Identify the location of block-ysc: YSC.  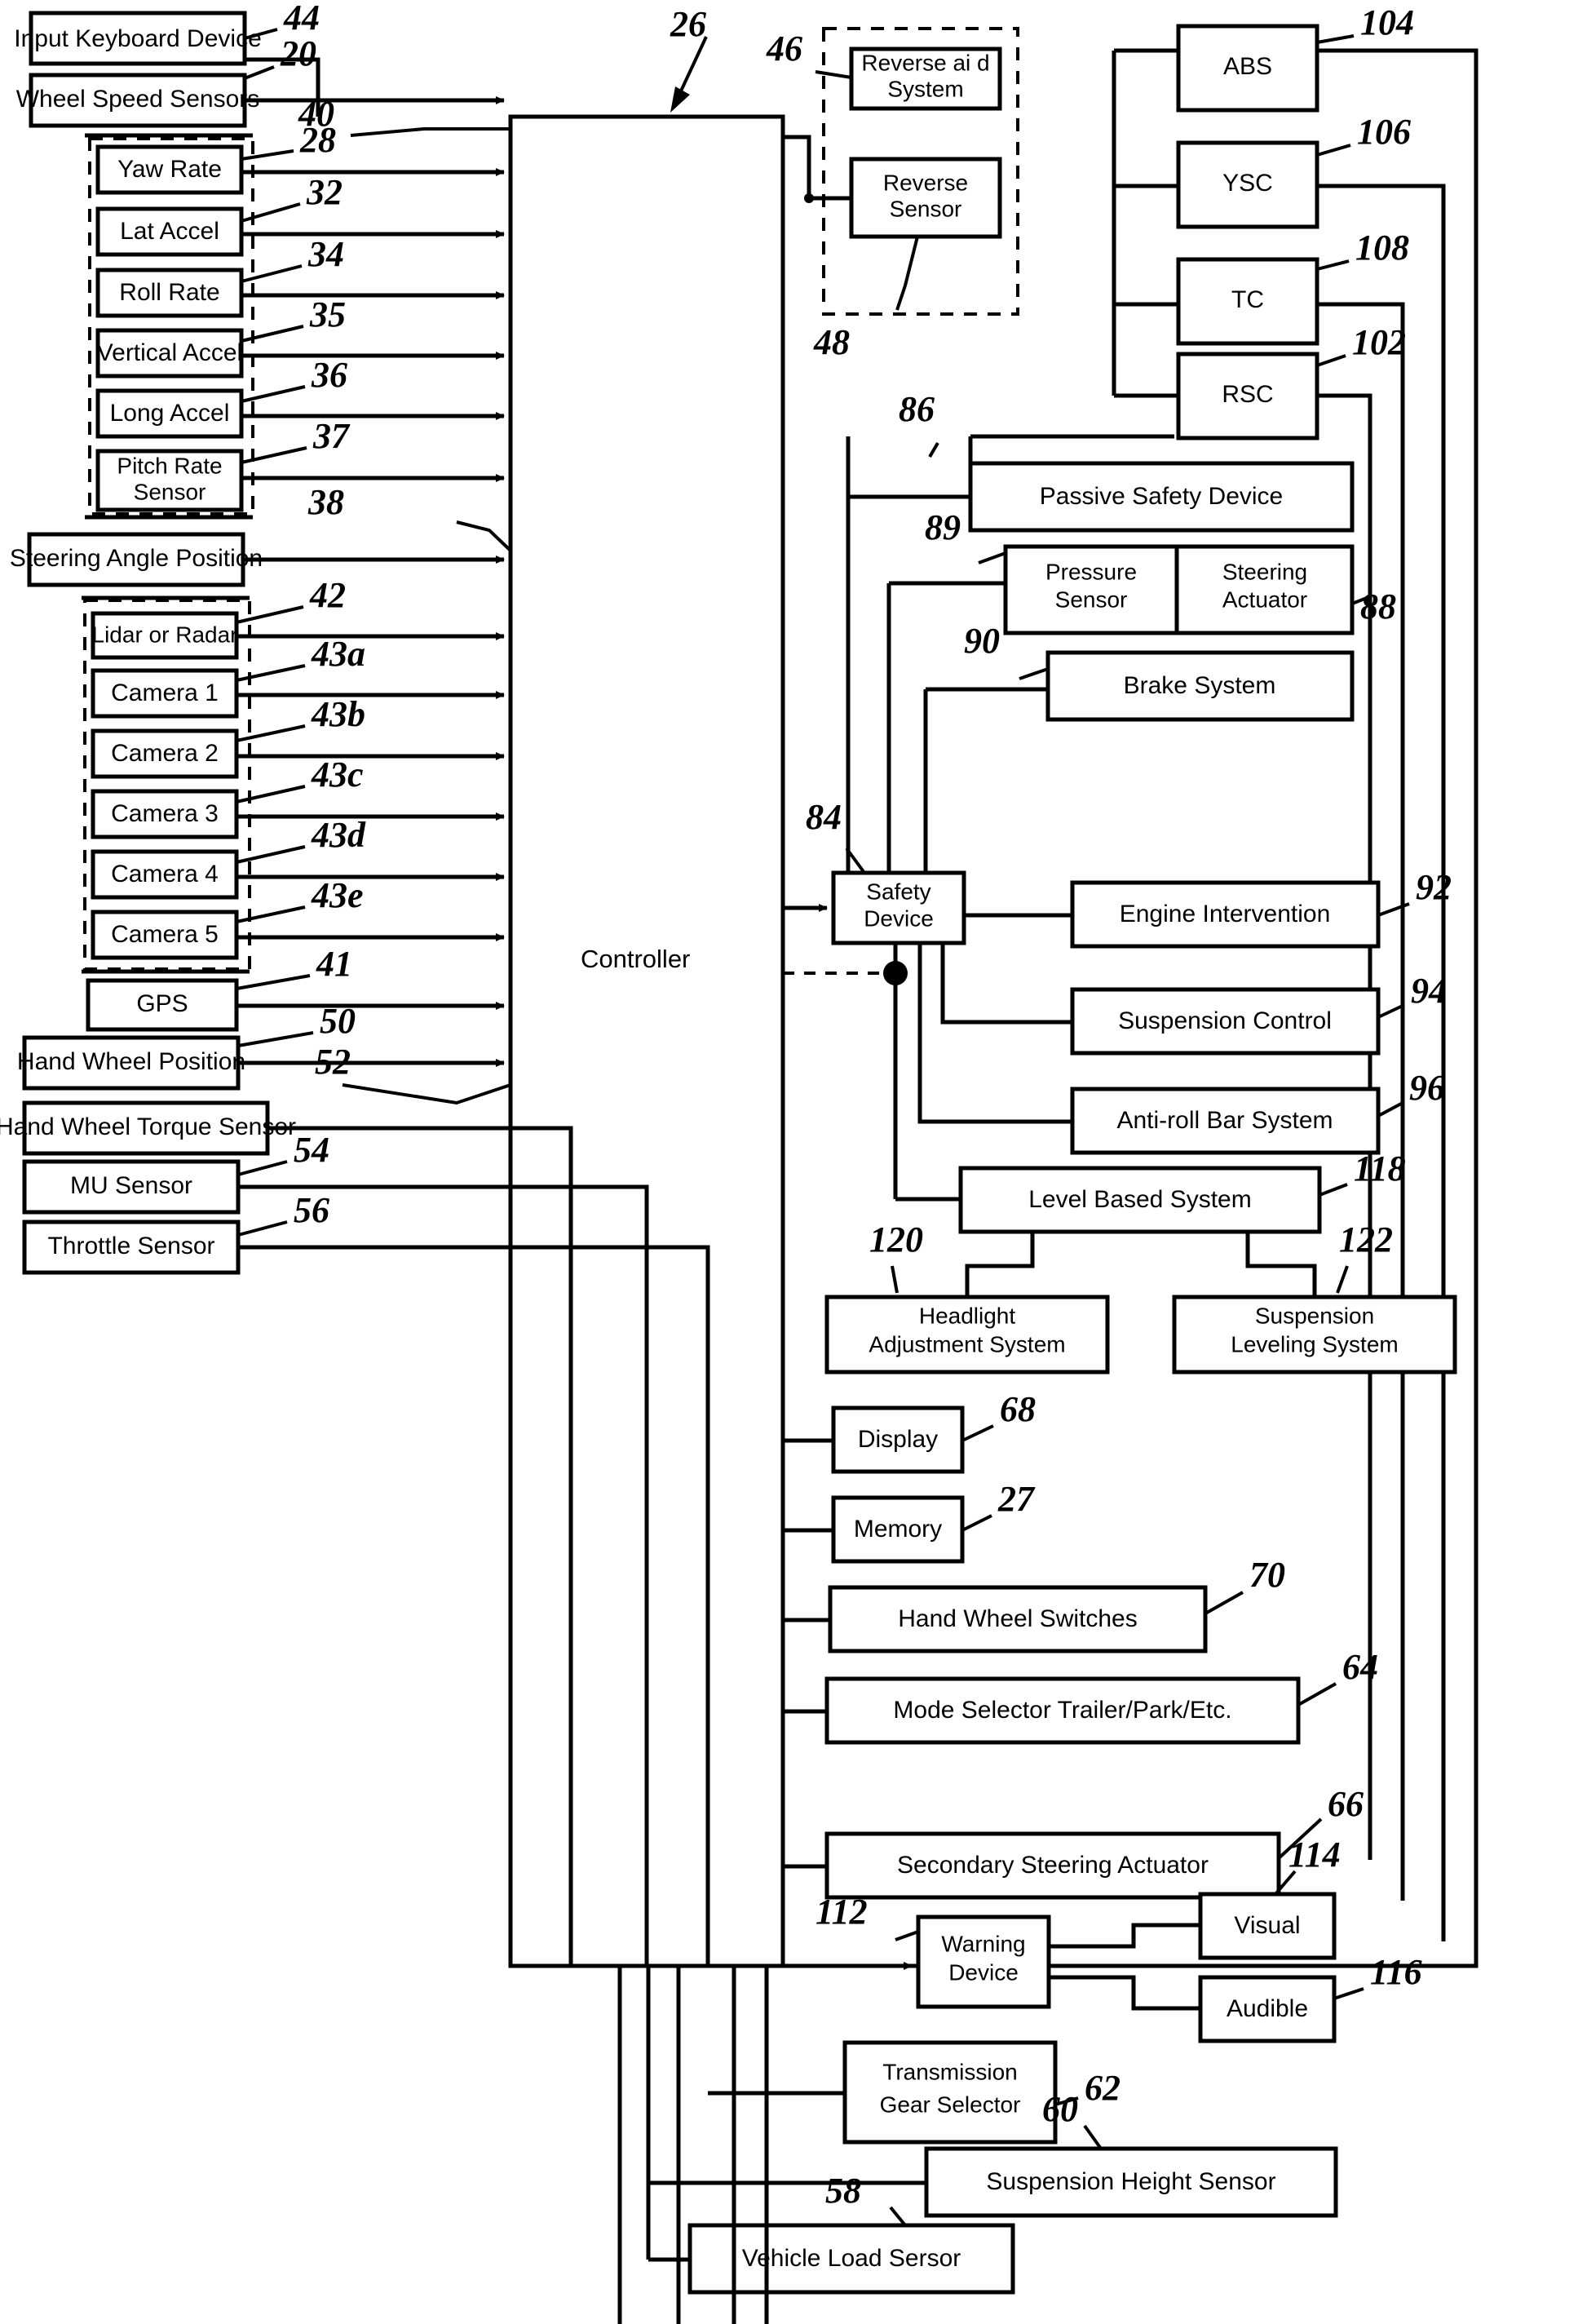
(1247, 184).